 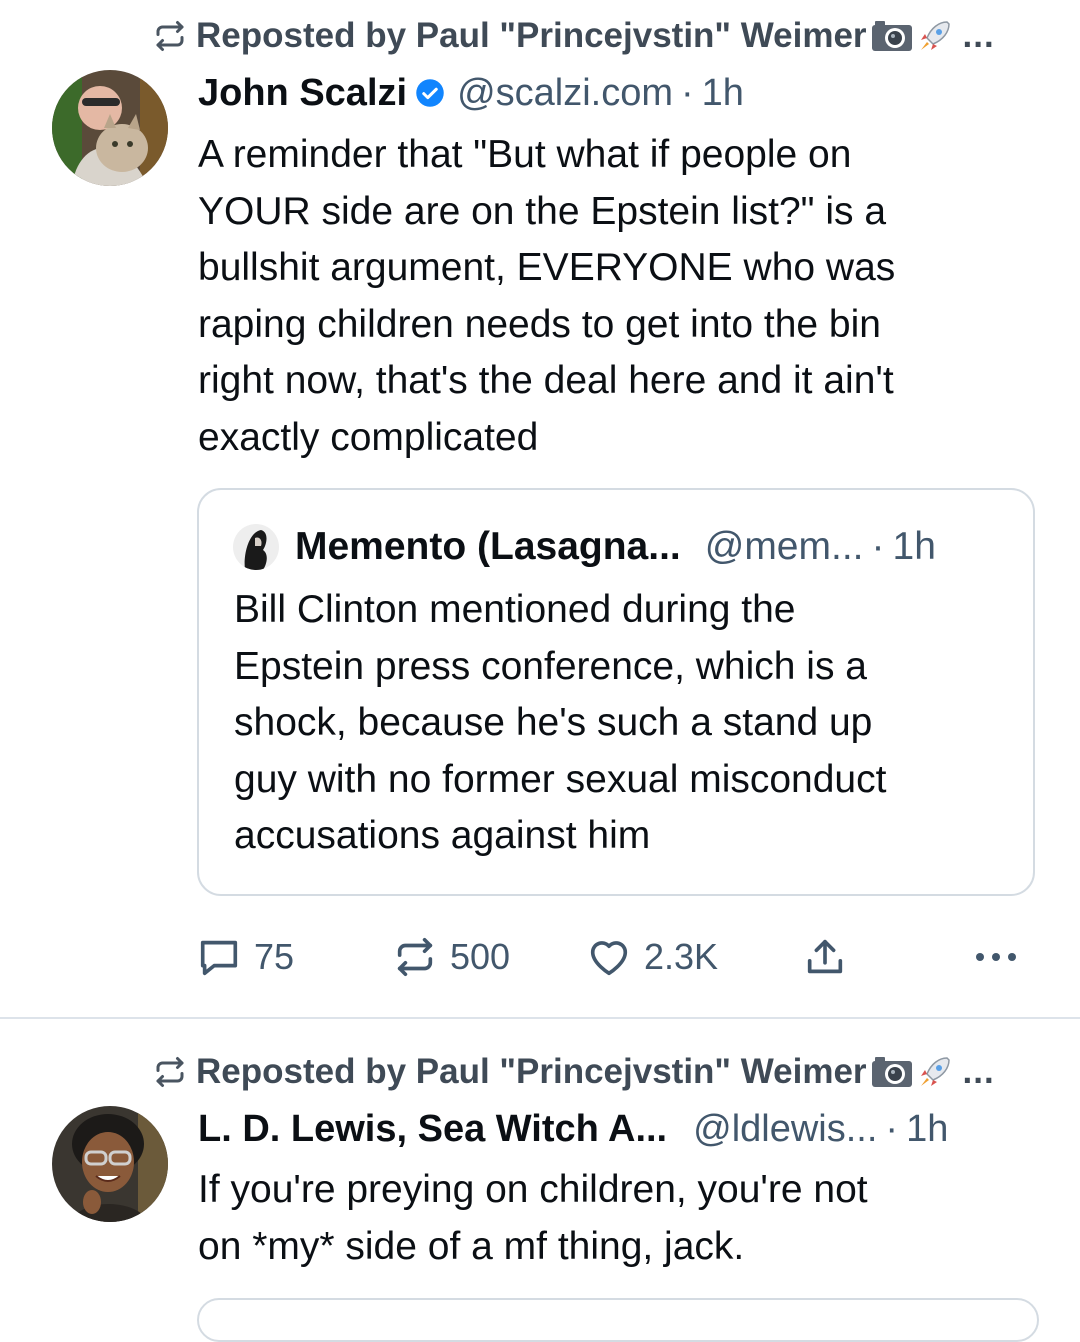 I want to click on more-options-icon, so click(x=996, y=957).